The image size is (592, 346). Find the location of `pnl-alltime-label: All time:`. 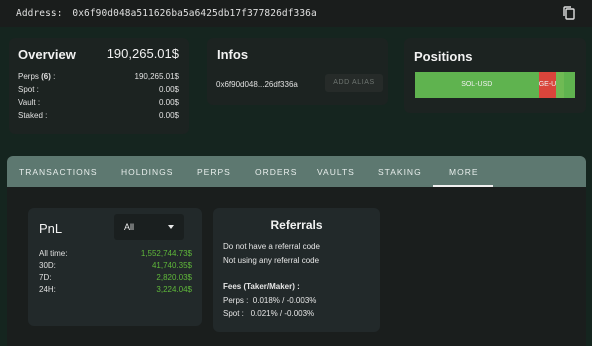

pnl-alltime-label: All time: is located at coordinates (53, 253).